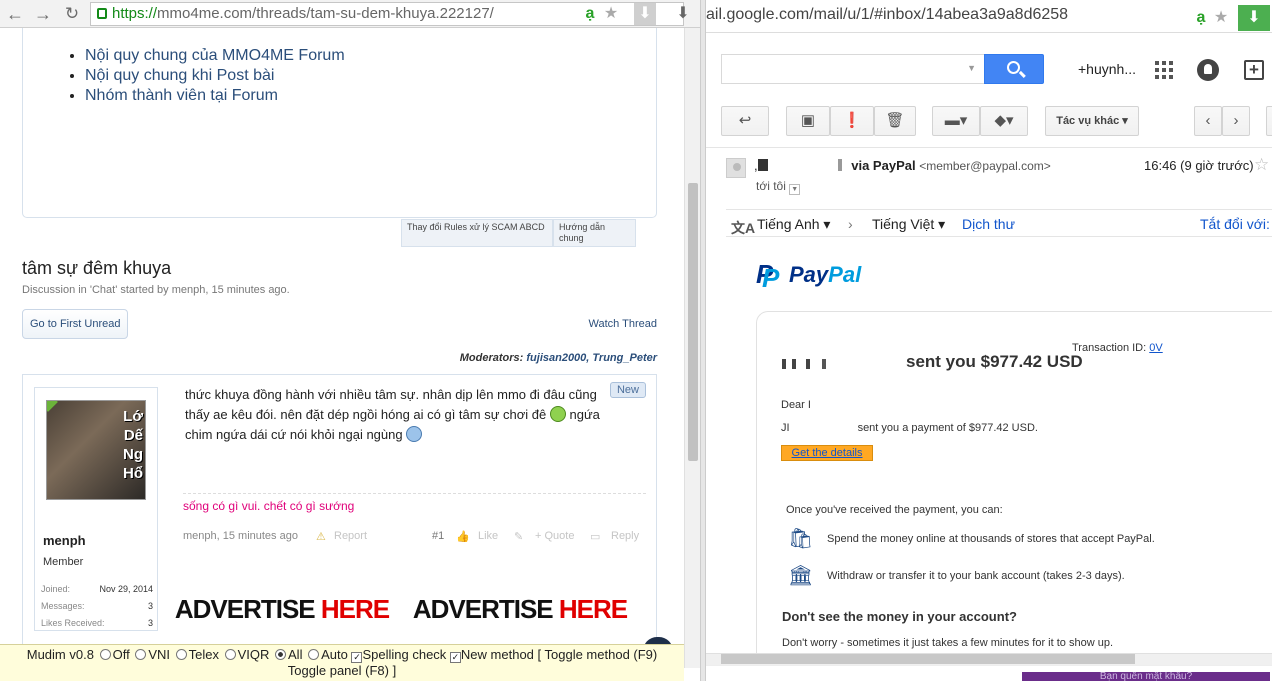 This screenshot has width=1272, height=681. I want to click on newer-button: ‹, so click(1208, 121).